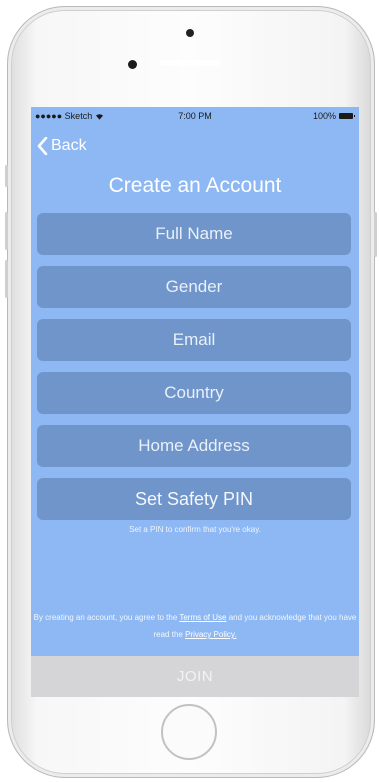 The height and width of the screenshot is (782, 379). Describe the element at coordinates (190, 63) in the screenshot. I see `earpiece-speaker` at that location.